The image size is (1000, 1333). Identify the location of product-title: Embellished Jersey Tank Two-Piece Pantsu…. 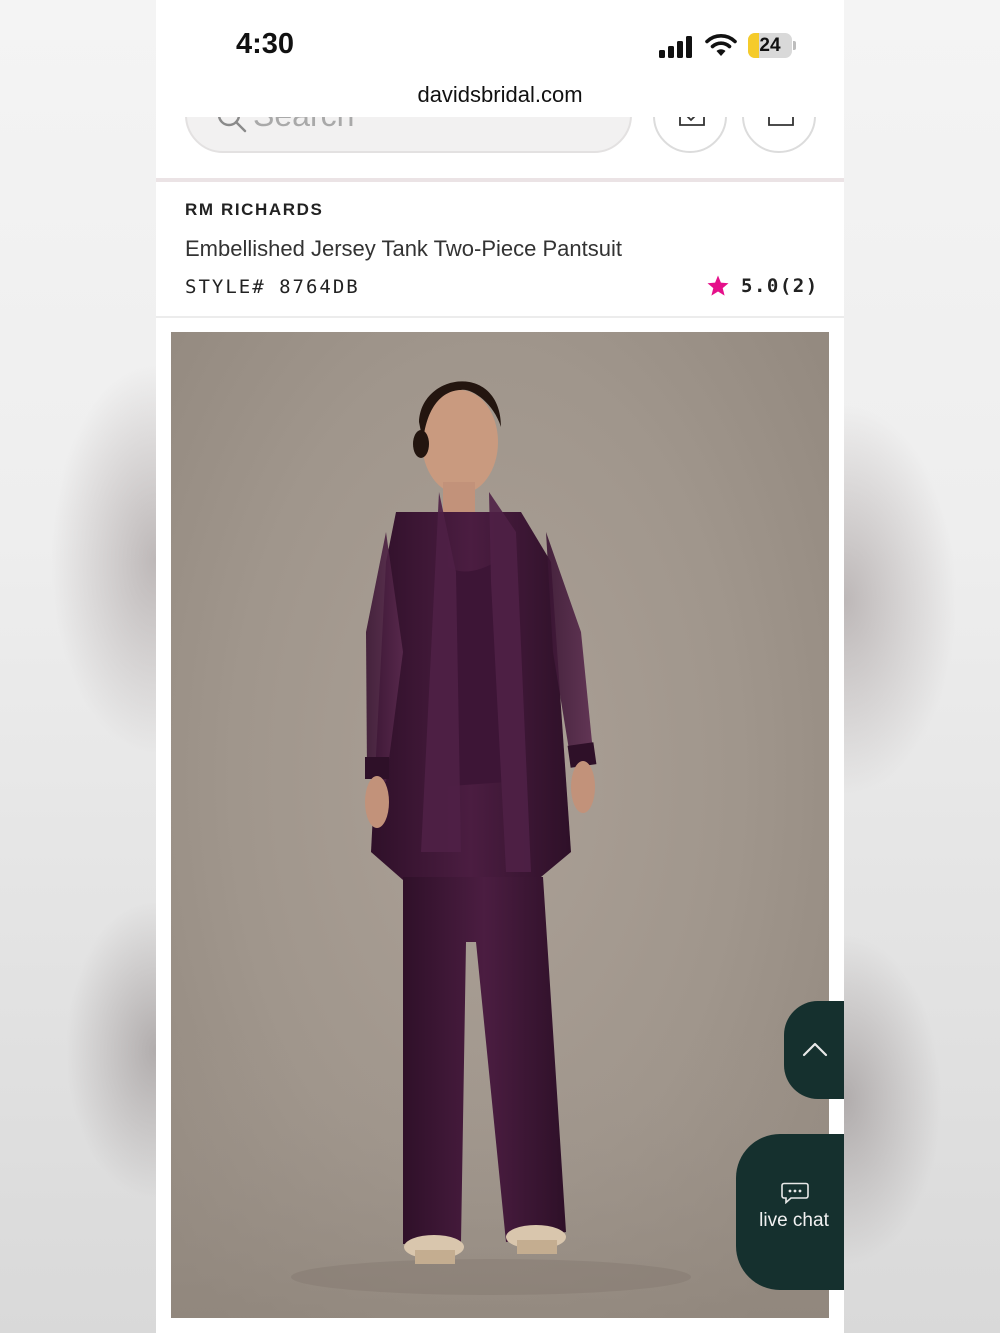
(403, 248).